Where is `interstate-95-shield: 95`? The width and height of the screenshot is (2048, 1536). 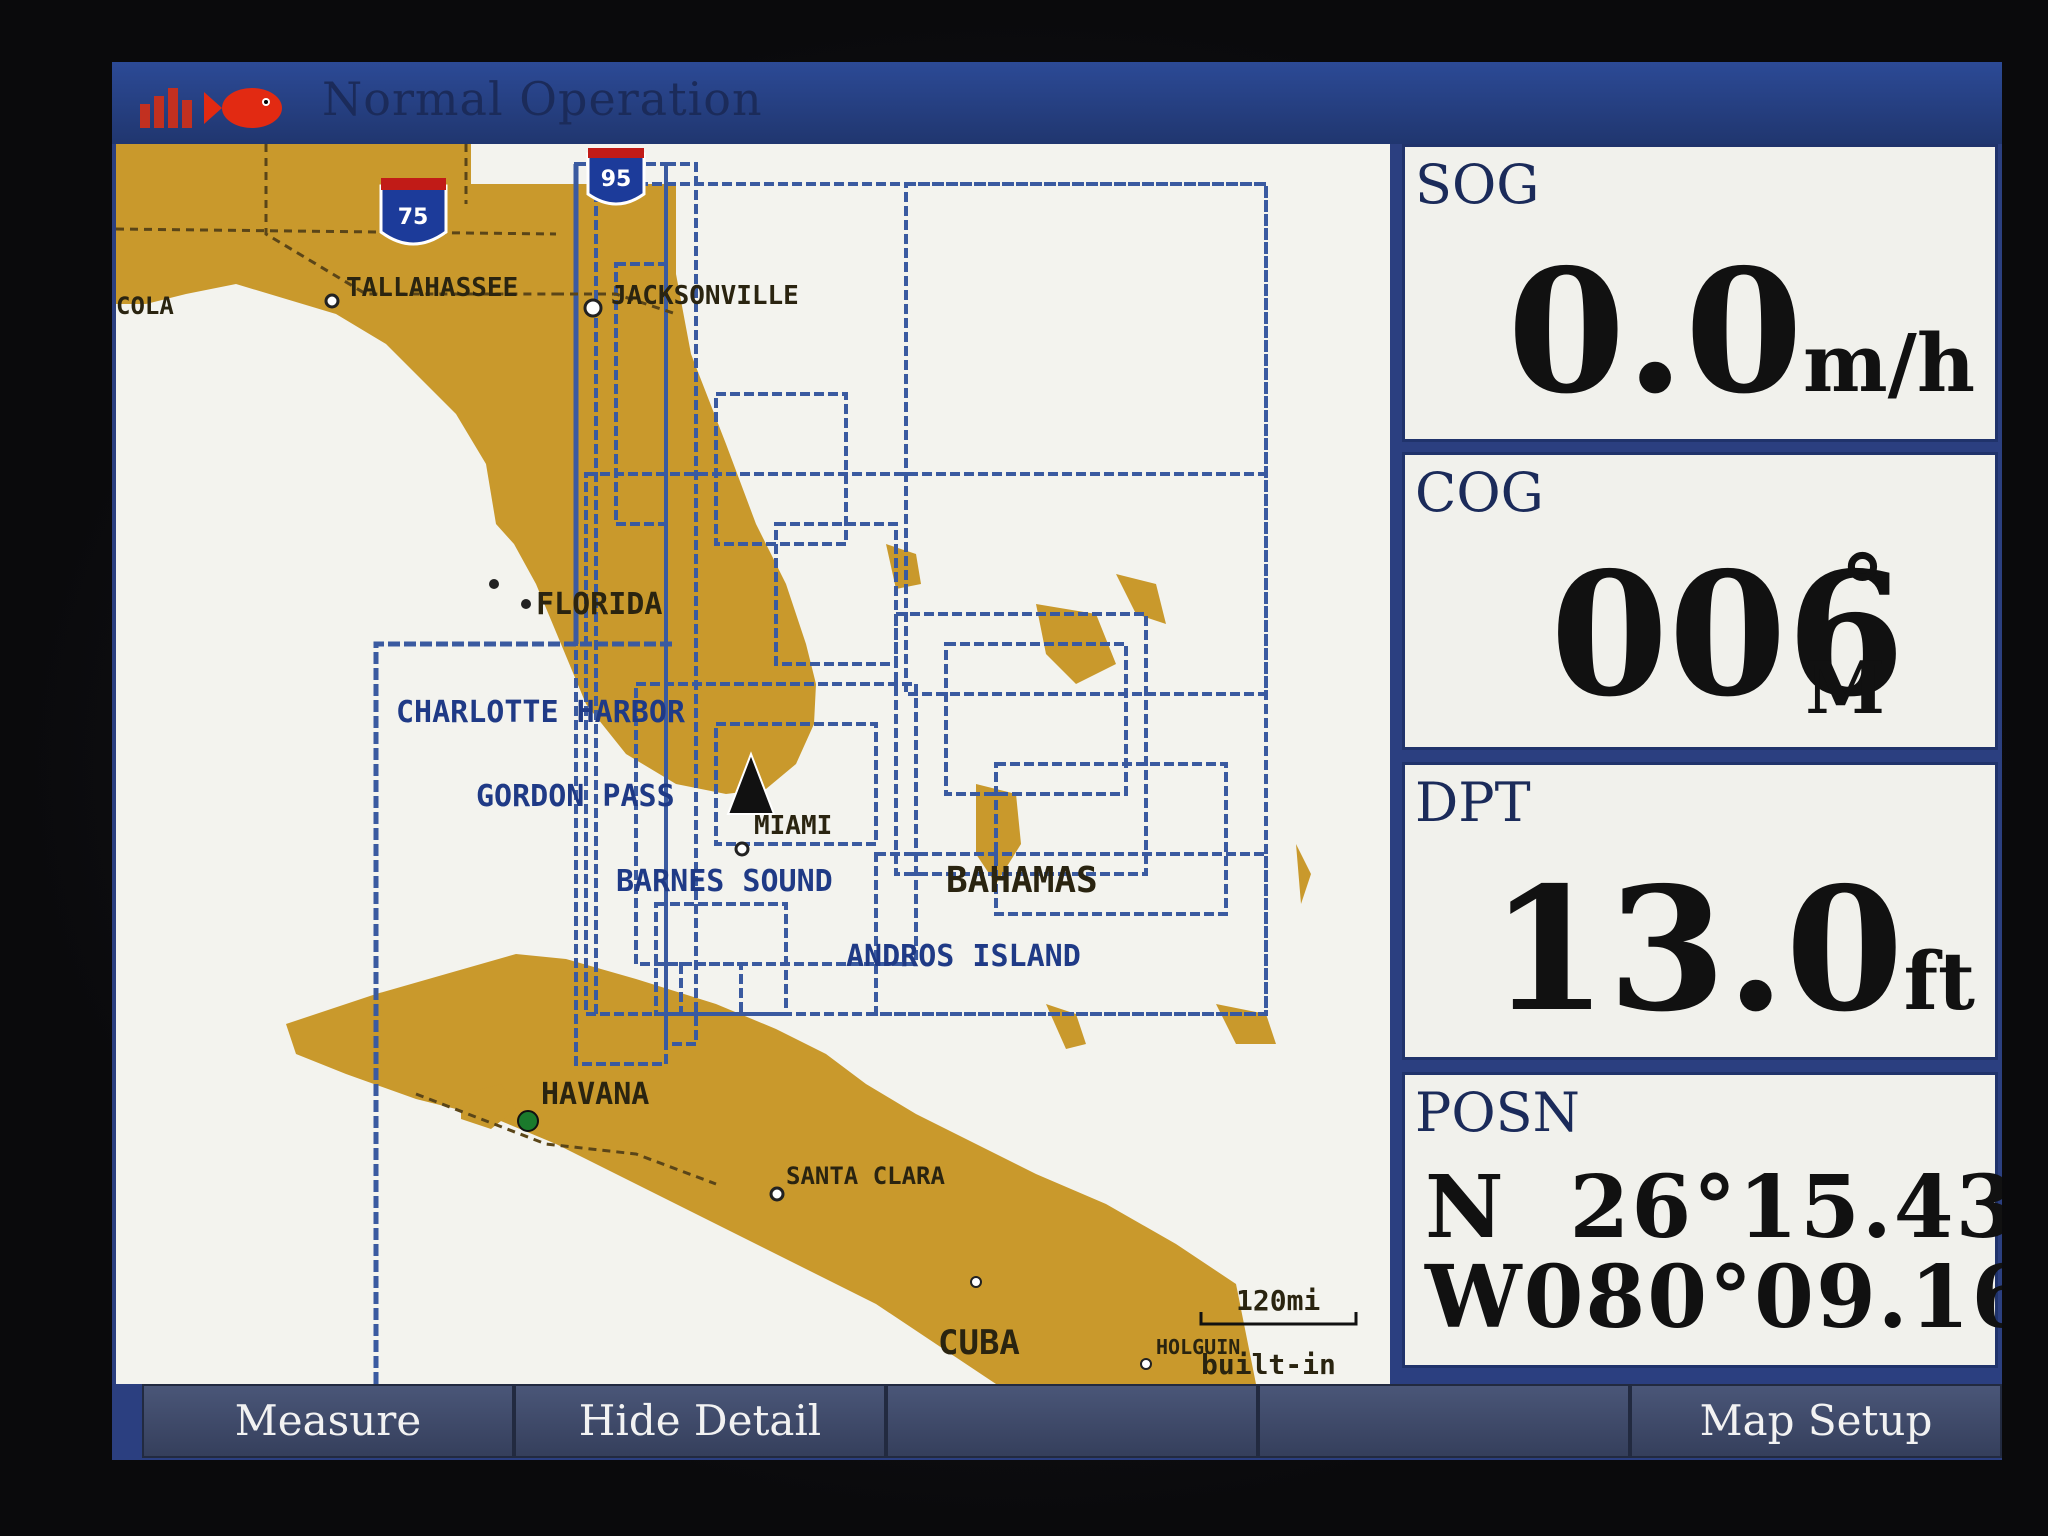 interstate-95-shield: 95 is located at coordinates (616, 177).